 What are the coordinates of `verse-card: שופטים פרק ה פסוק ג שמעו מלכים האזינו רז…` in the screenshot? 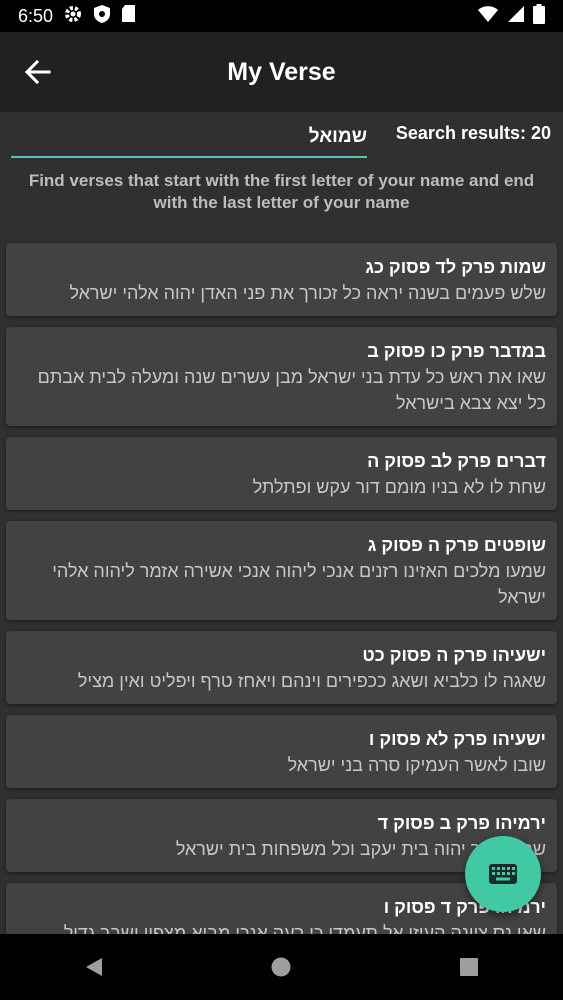 It's located at (281, 570).